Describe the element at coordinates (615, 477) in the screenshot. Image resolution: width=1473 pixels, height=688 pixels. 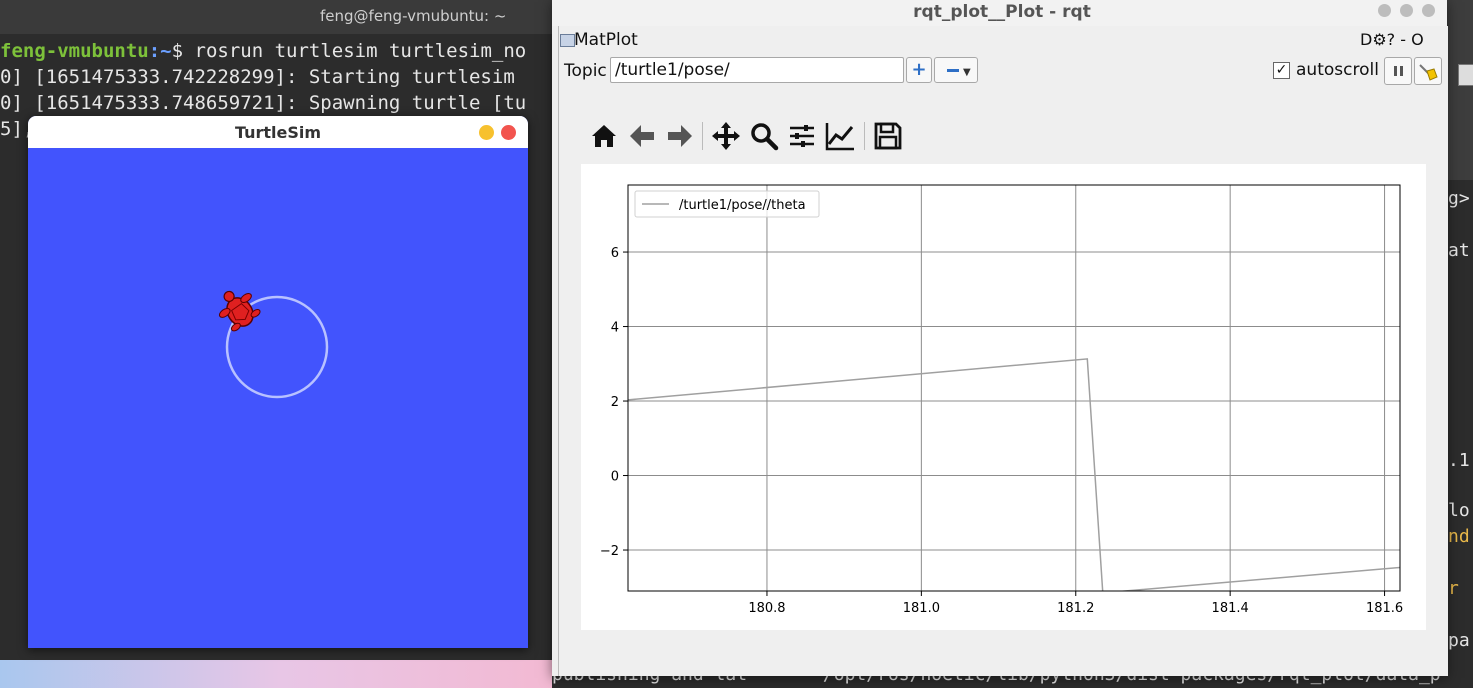
I see `y-tick-label: 0` at that location.